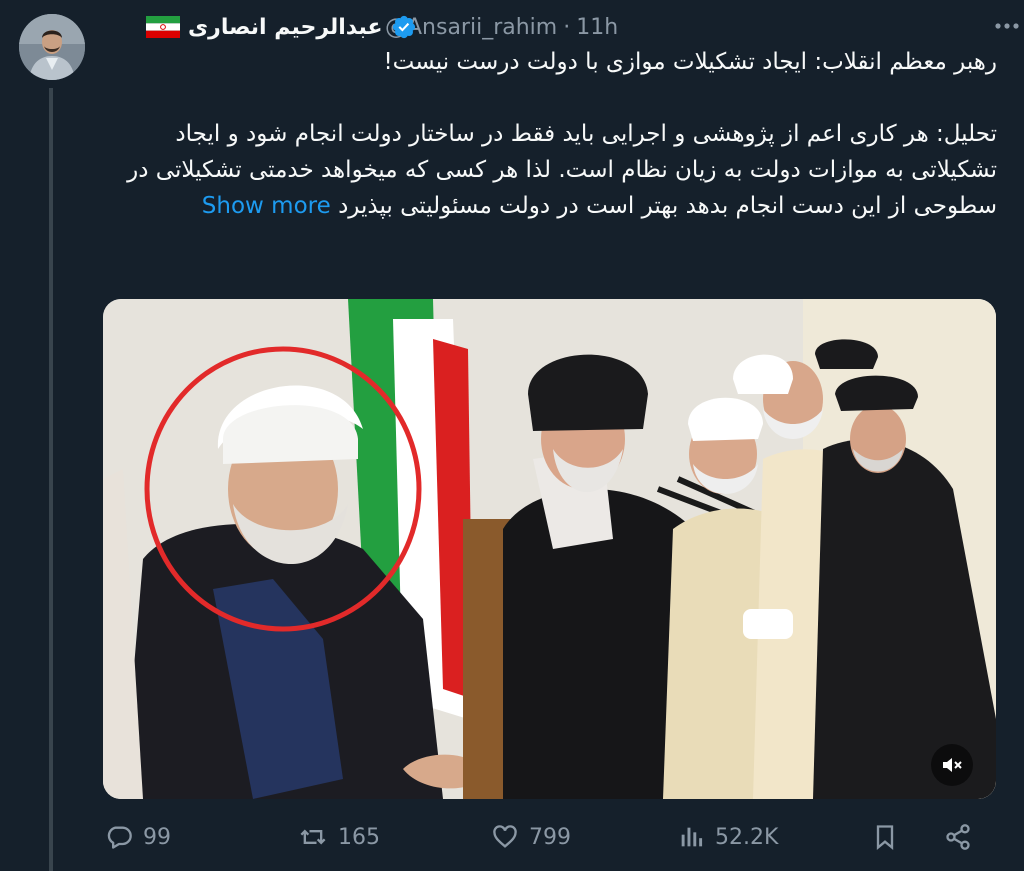 The image size is (1024, 871). What do you see at coordinates (885, 837) in the screenshot?
I see `bookmark-icon` at bounding box center [885, 837].